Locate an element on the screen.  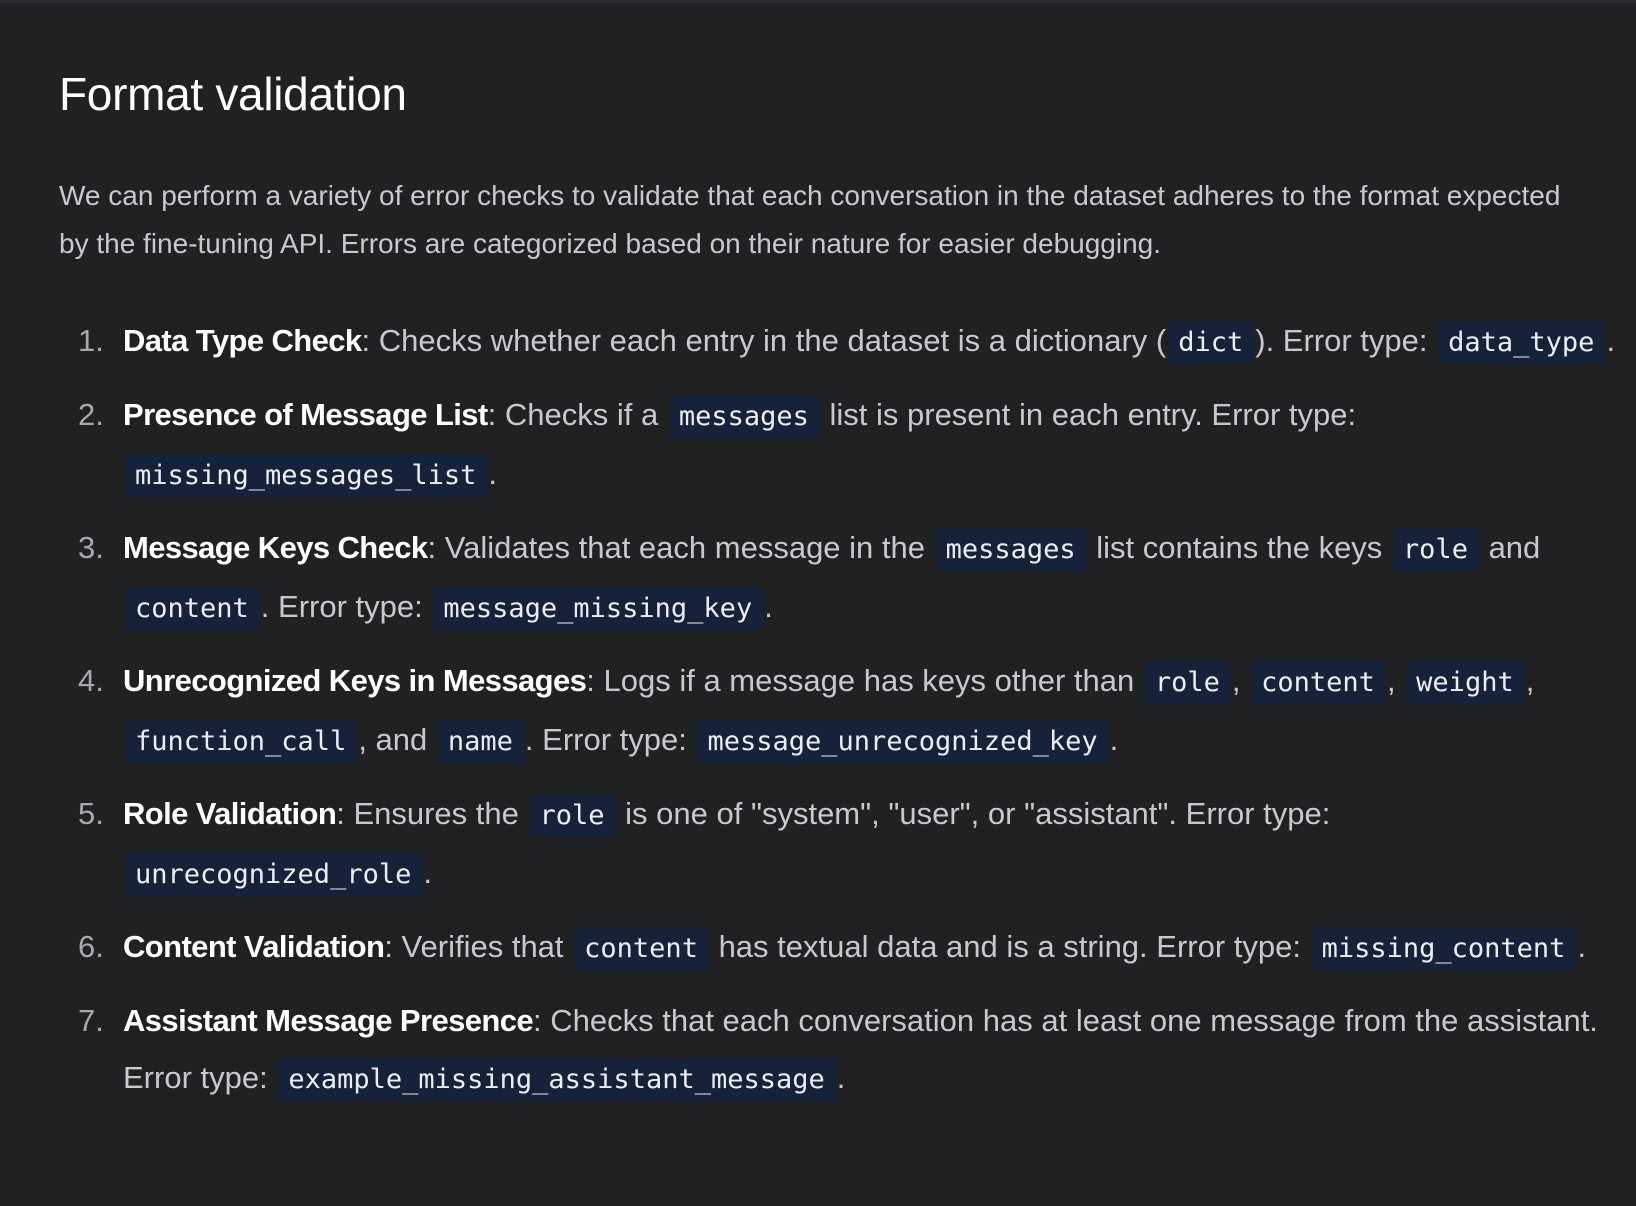
inline-code: weight is located at coordinates (1465, 682).